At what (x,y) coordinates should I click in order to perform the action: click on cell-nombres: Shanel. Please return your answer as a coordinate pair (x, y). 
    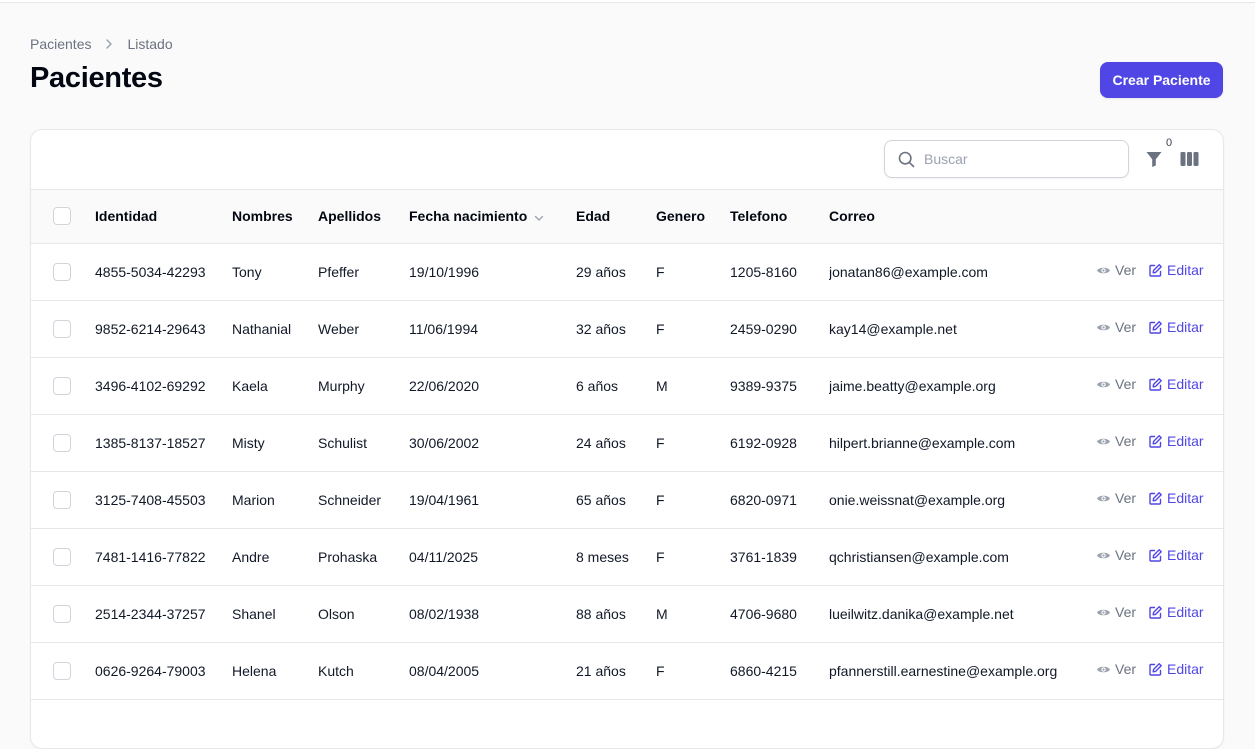
    Looking at the image, I should click on (254, 613).